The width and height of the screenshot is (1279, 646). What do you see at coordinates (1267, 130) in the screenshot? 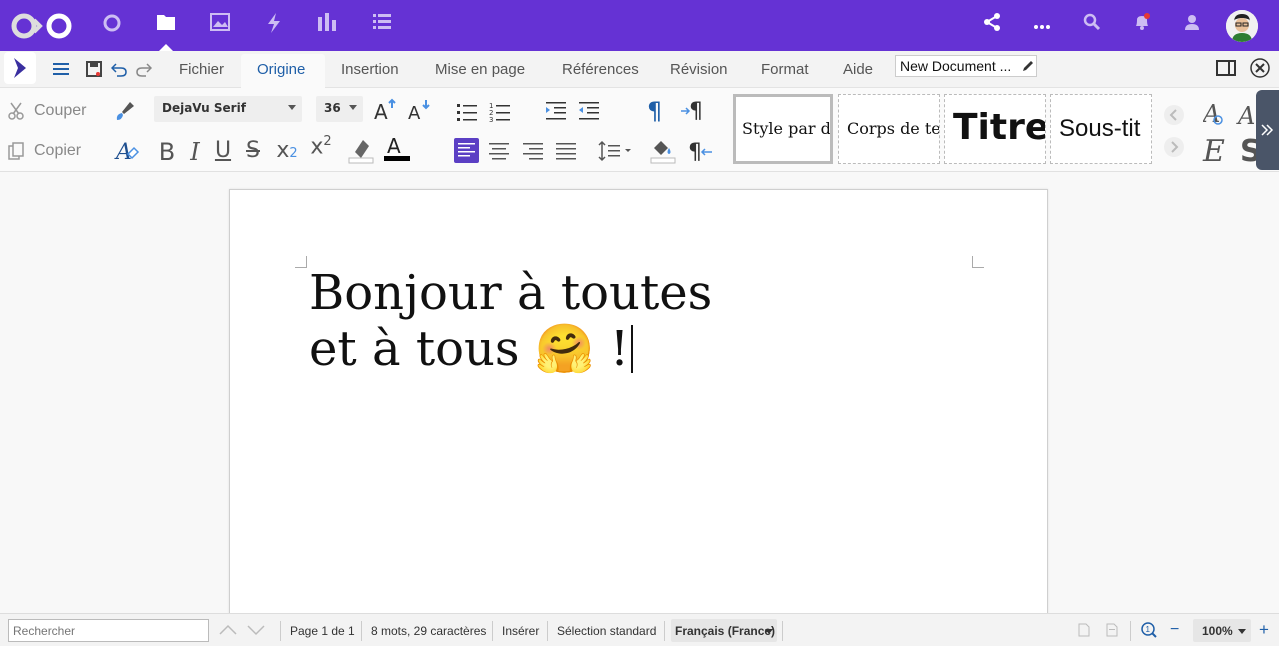
I see `expand-sidebar-button` at bounding box center [1267, 130].